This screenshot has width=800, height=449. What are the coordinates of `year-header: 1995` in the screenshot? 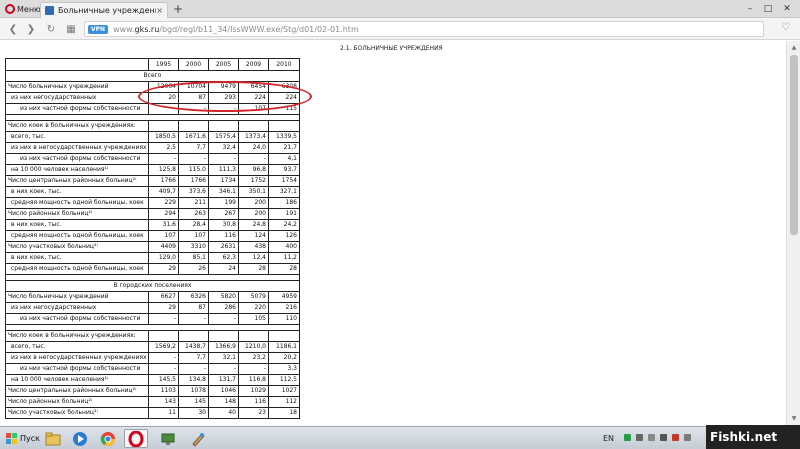 It's located at (163, 64).